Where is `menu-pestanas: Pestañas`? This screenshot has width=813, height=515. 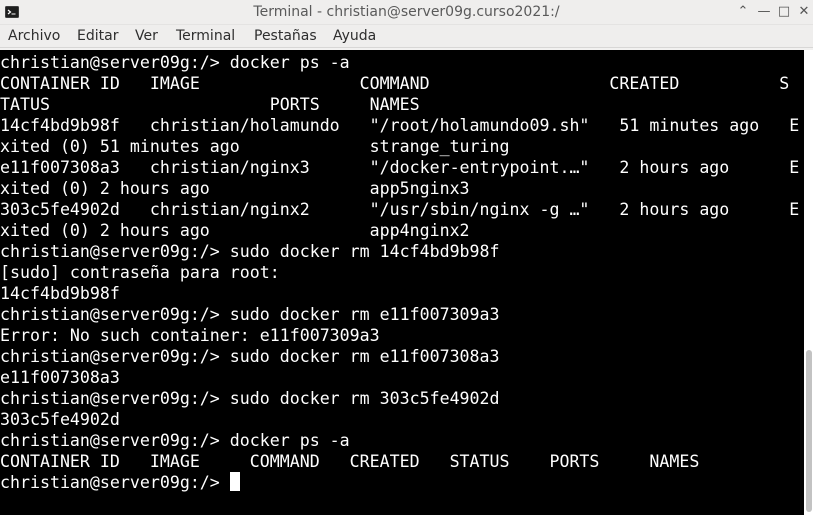
menu-pestanas: Pestañas is located at coordinates (285, 36).